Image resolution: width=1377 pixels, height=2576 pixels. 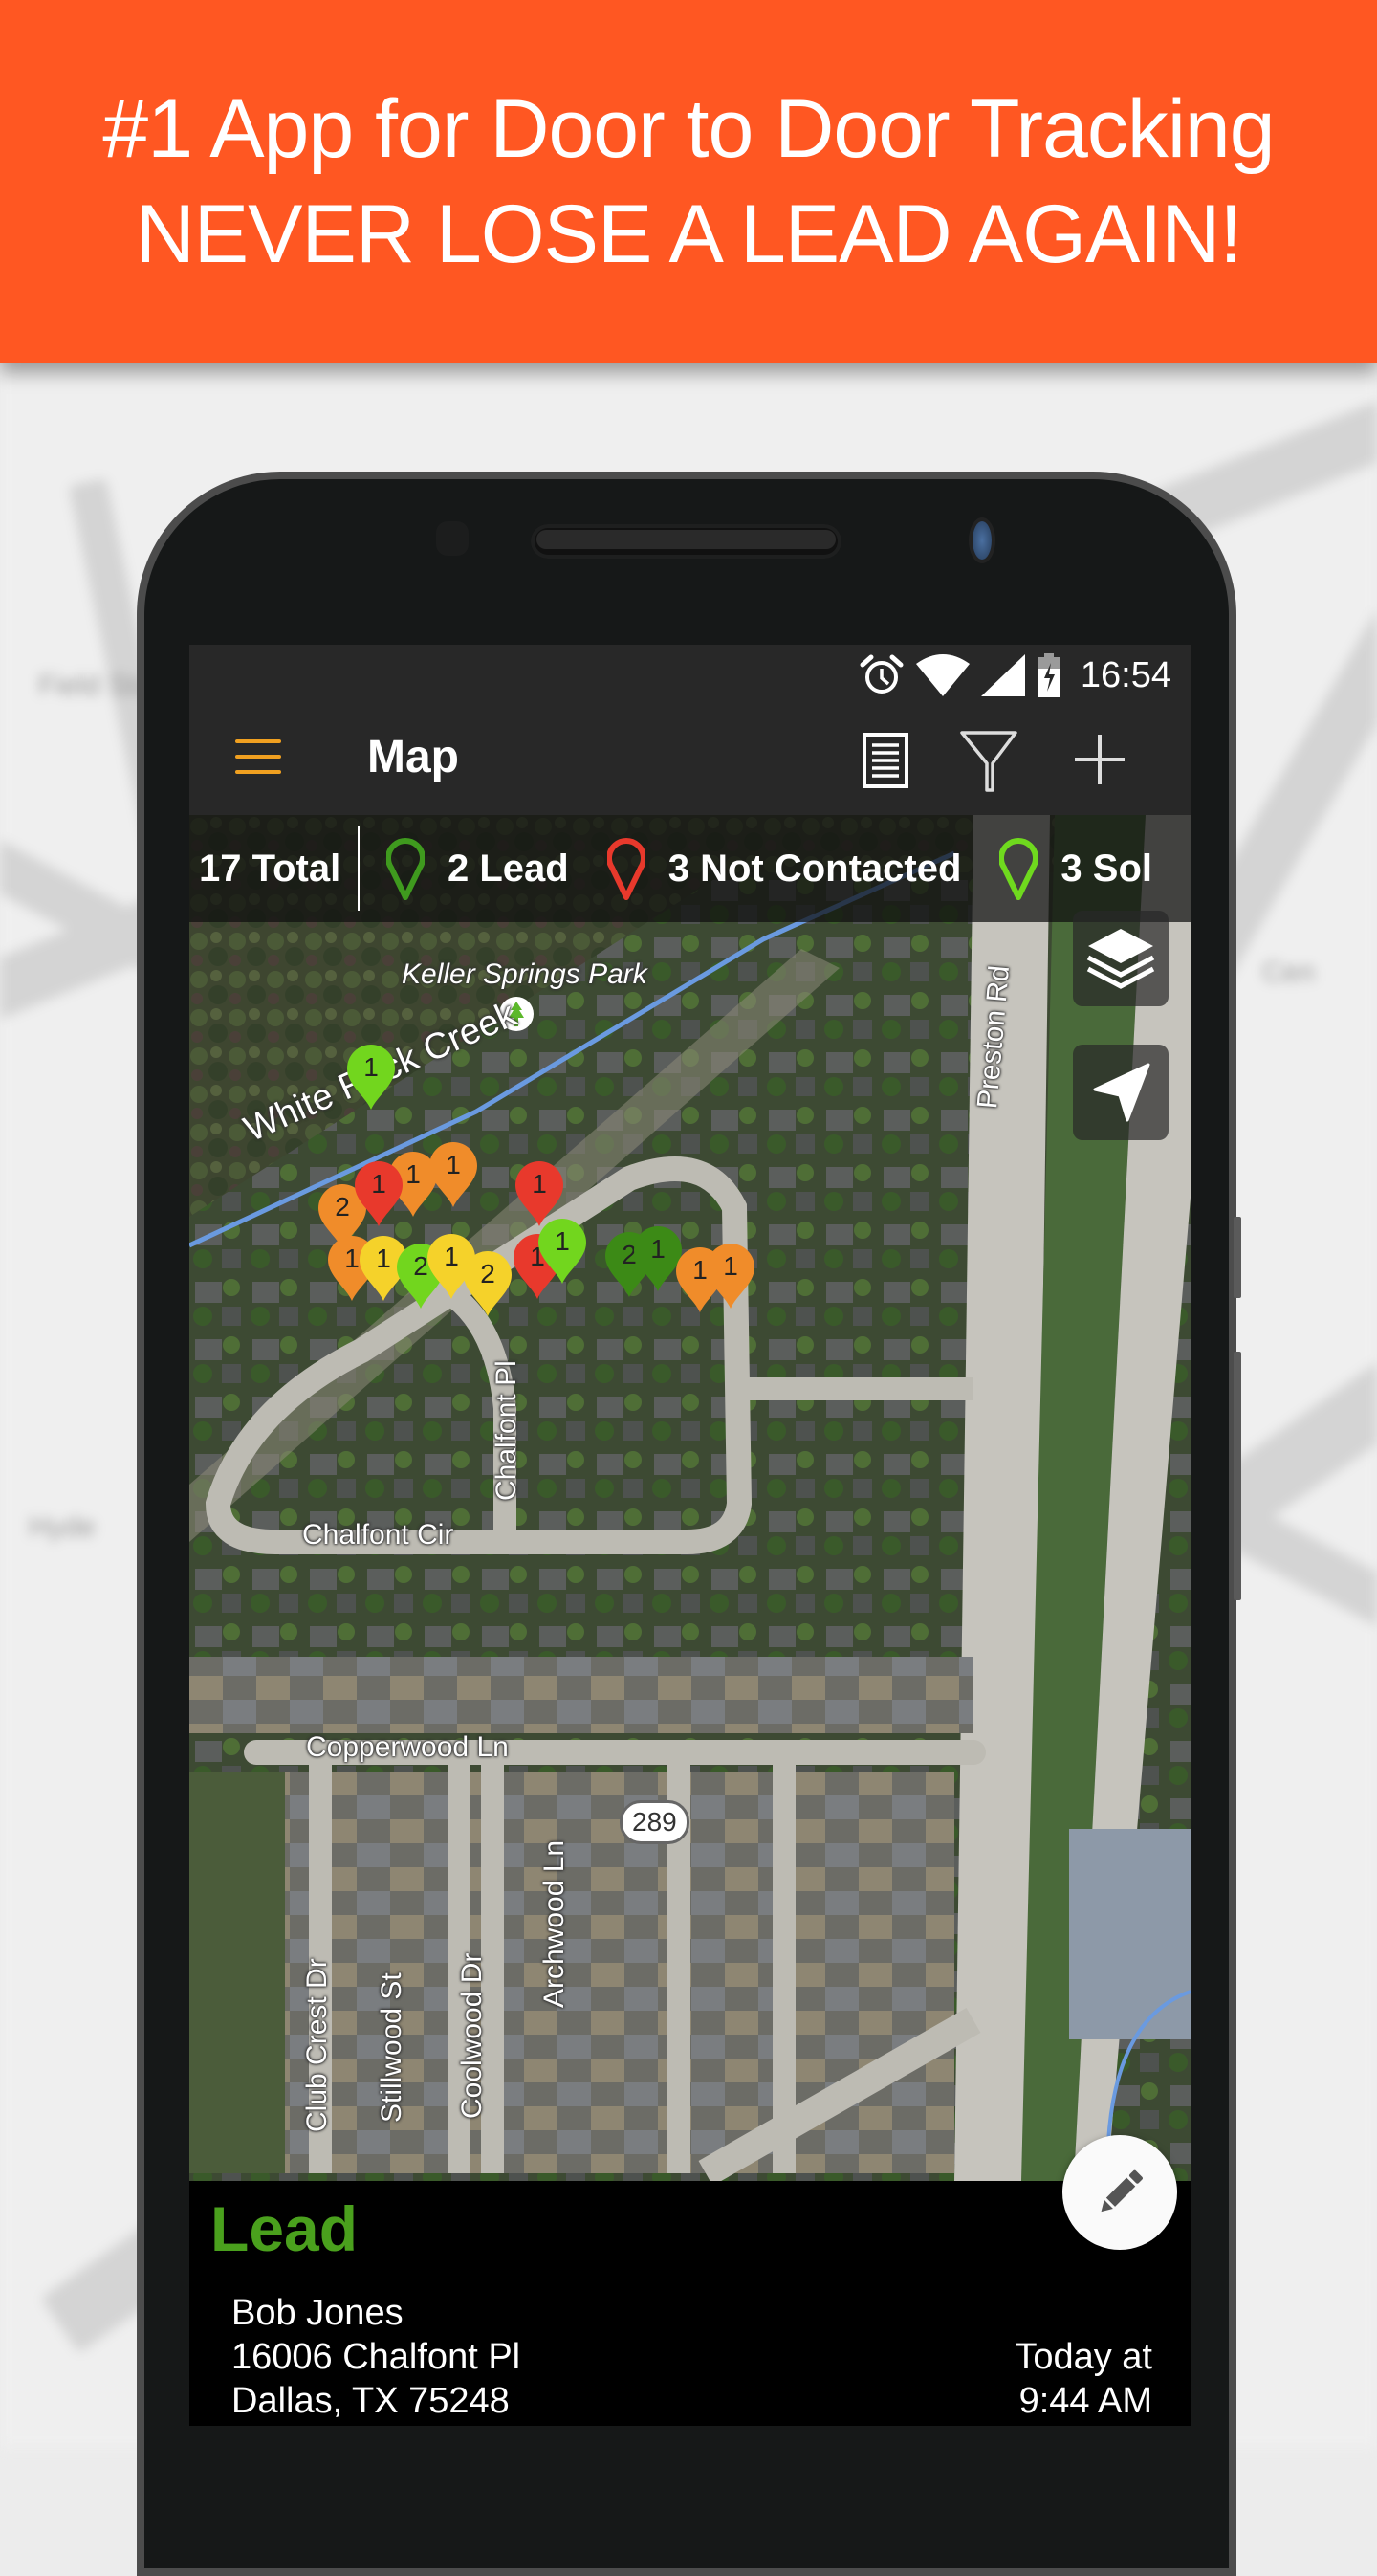 I want to click on map-label-club-crest-dr: Club Crest Dr, so click(x=317, y=2045).